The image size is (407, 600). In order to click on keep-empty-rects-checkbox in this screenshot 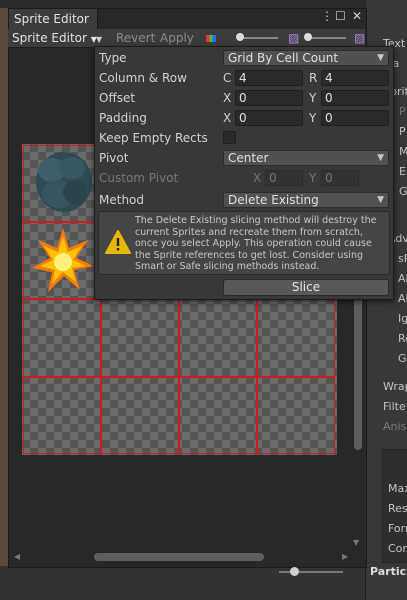, I will do `click(229, 137)`.